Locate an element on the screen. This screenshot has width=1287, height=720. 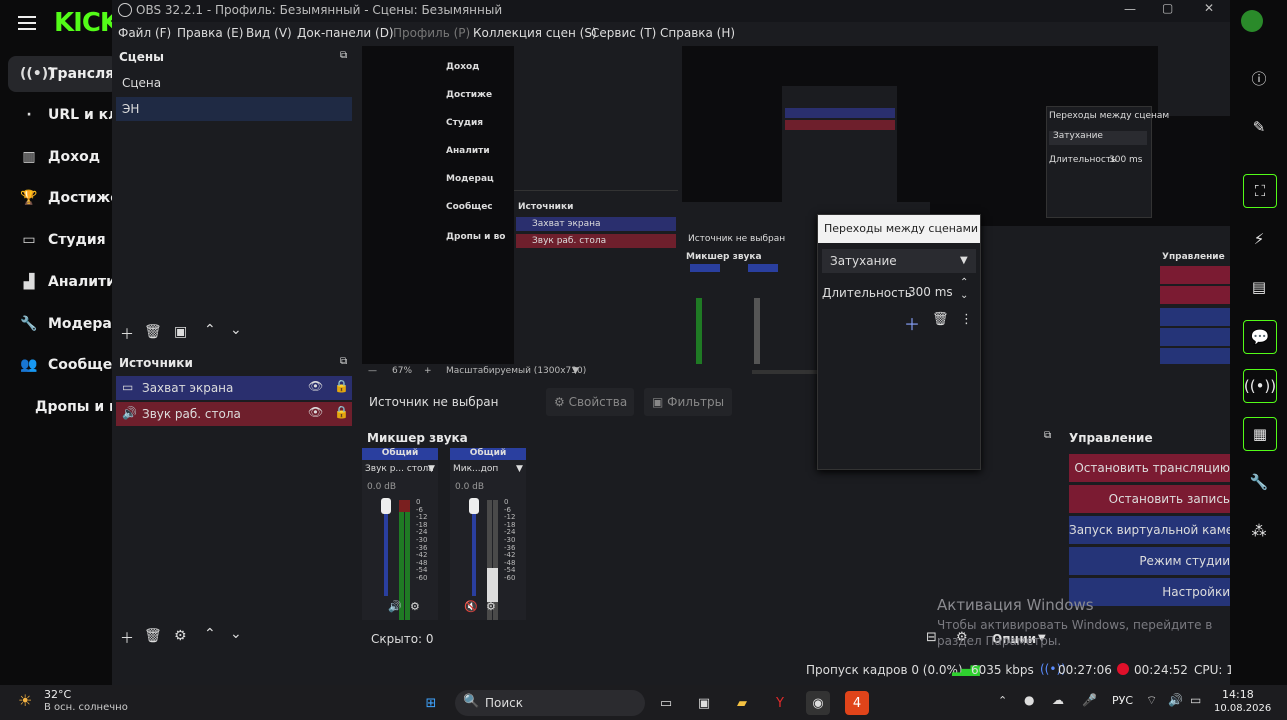
zoom-plus-icon: + is located at coordinates (428, 371).